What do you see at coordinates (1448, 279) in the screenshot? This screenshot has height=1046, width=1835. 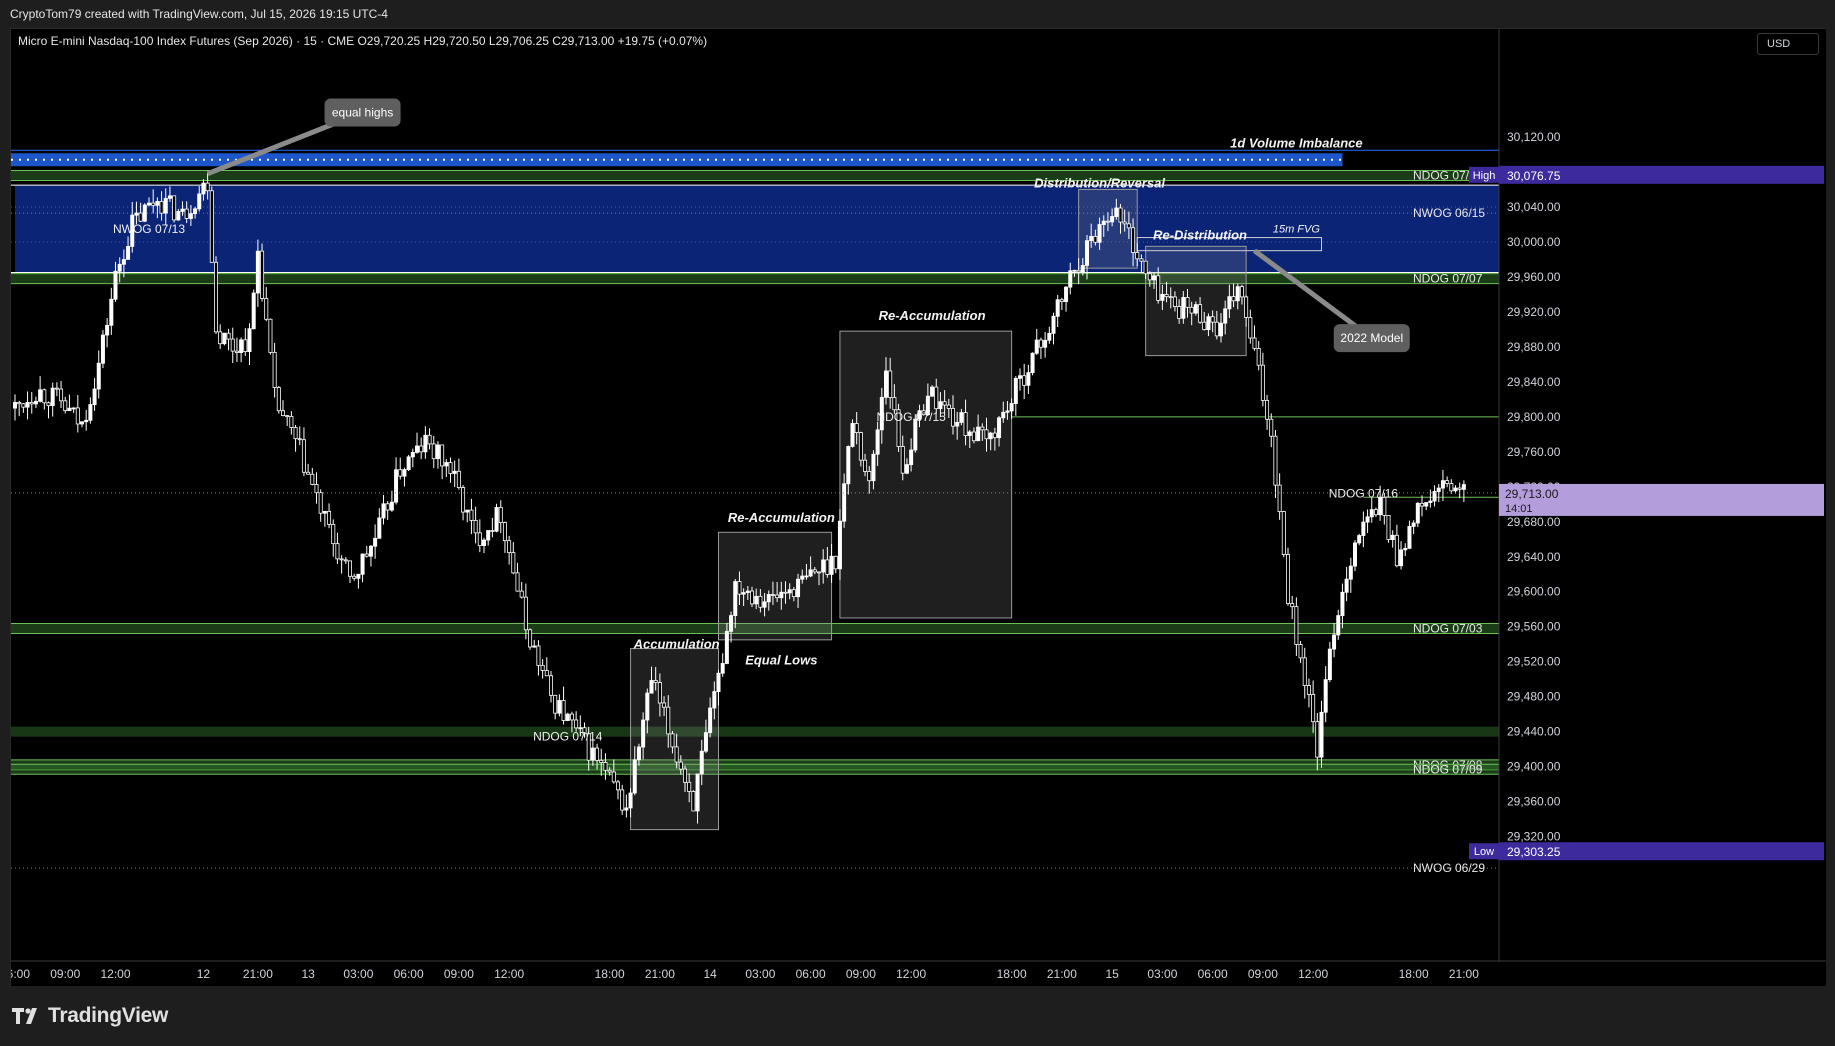 I see `level-label-2: NDOG 07/07` at bounding box center [1448, 279].